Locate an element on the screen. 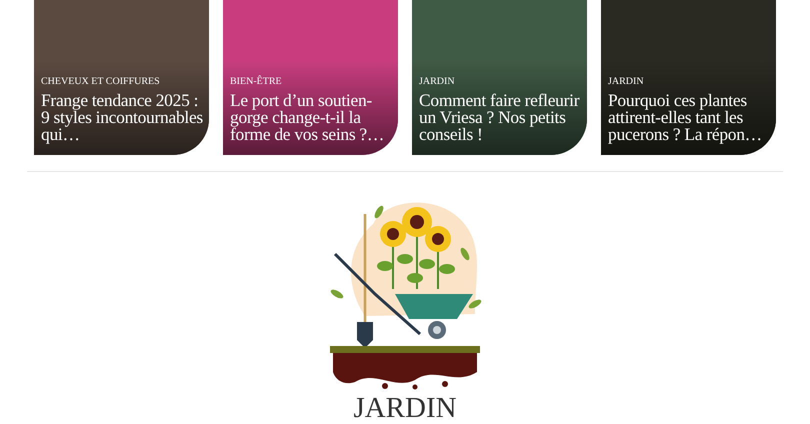  article-category: BIEN-ÊTRE is located at coordinates (256, 82).